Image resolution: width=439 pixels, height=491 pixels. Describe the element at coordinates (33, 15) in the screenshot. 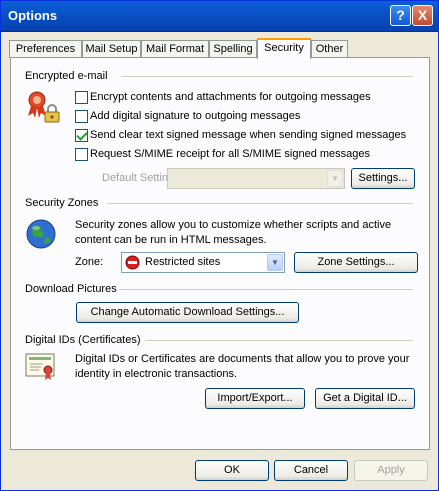

I see `window-title: Options` at that location.